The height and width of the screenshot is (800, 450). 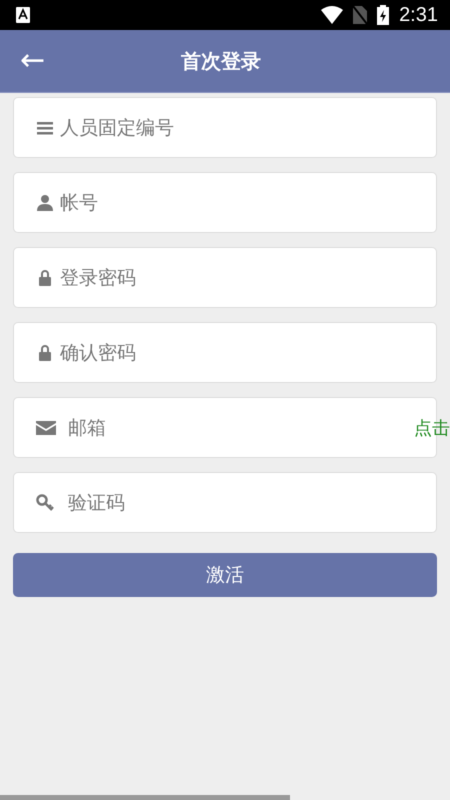 I want to click on page-title: 首次登录, so click(x=221, y=61).